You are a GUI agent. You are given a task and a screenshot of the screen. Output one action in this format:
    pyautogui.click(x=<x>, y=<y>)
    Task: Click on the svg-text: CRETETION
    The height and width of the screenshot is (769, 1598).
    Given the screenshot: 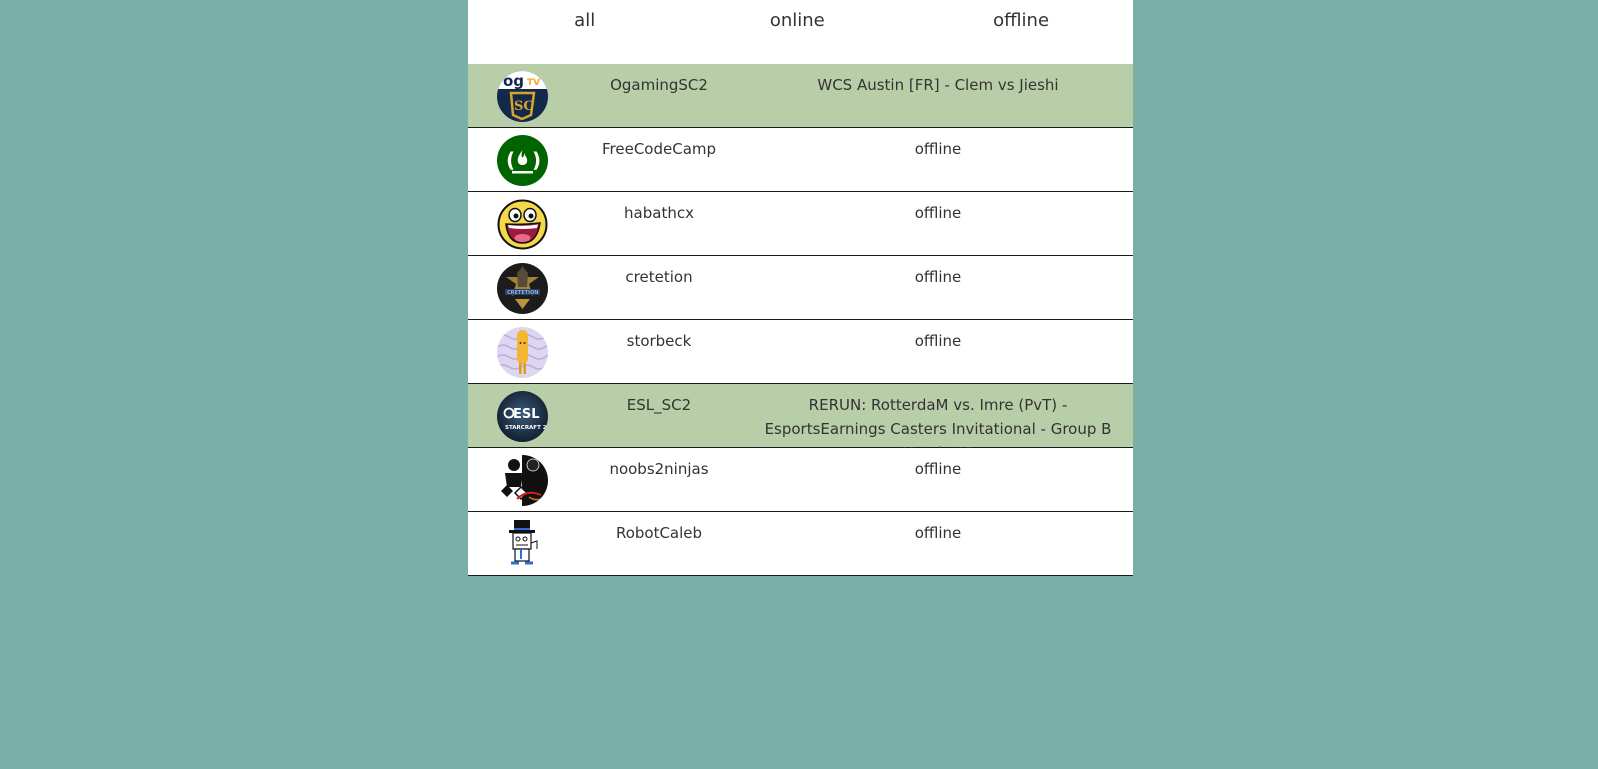 What is the action you would take?
    pyautogui.click(x=522, y=293)
    